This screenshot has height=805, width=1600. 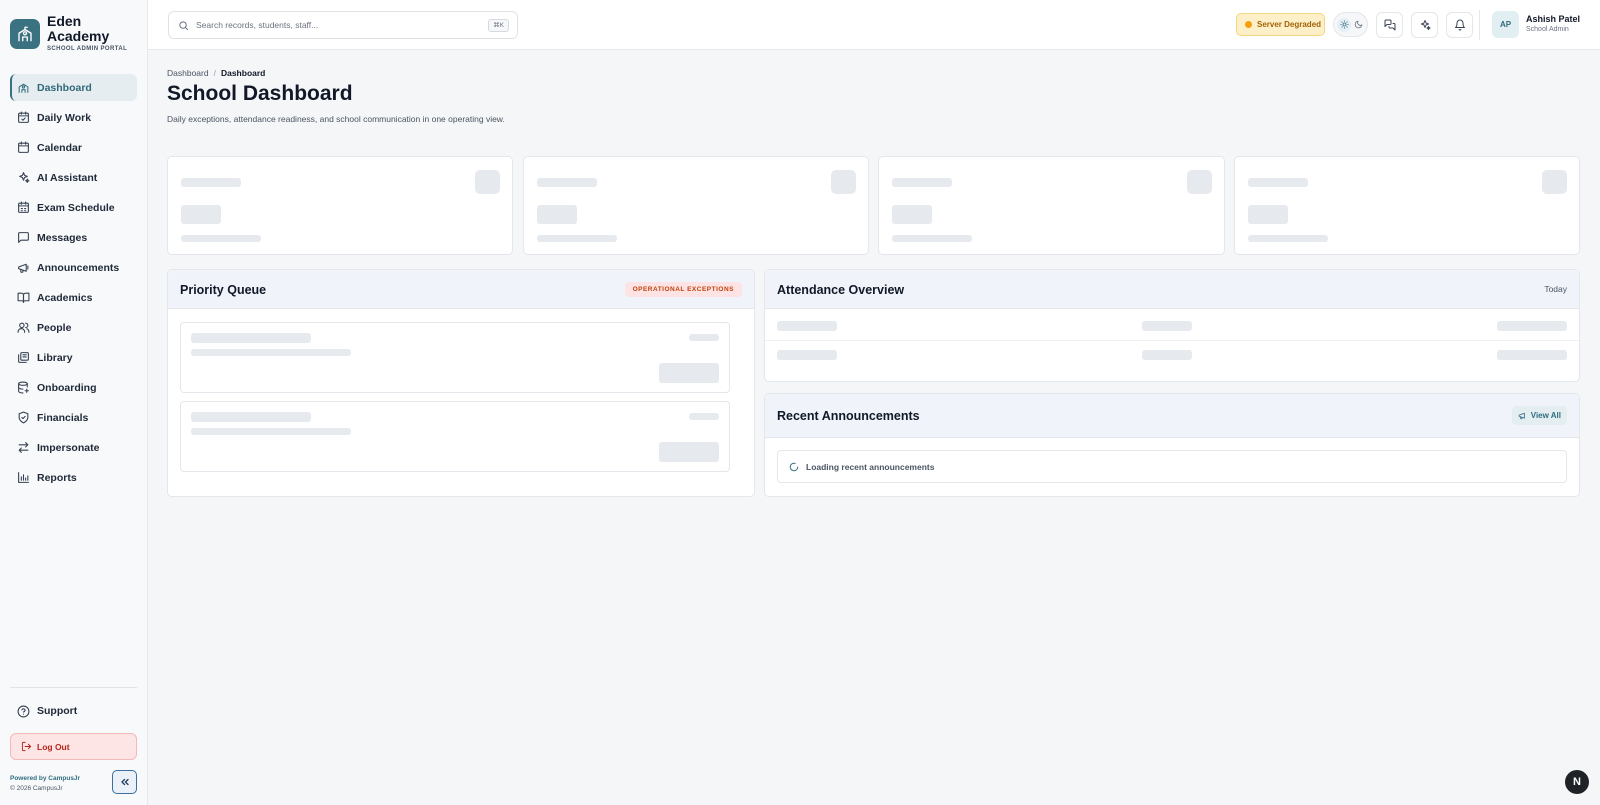 What do you see at coordinates (23, 147) in the screenshot?
I see `calendar-icon` at bounding box center [23, 147].